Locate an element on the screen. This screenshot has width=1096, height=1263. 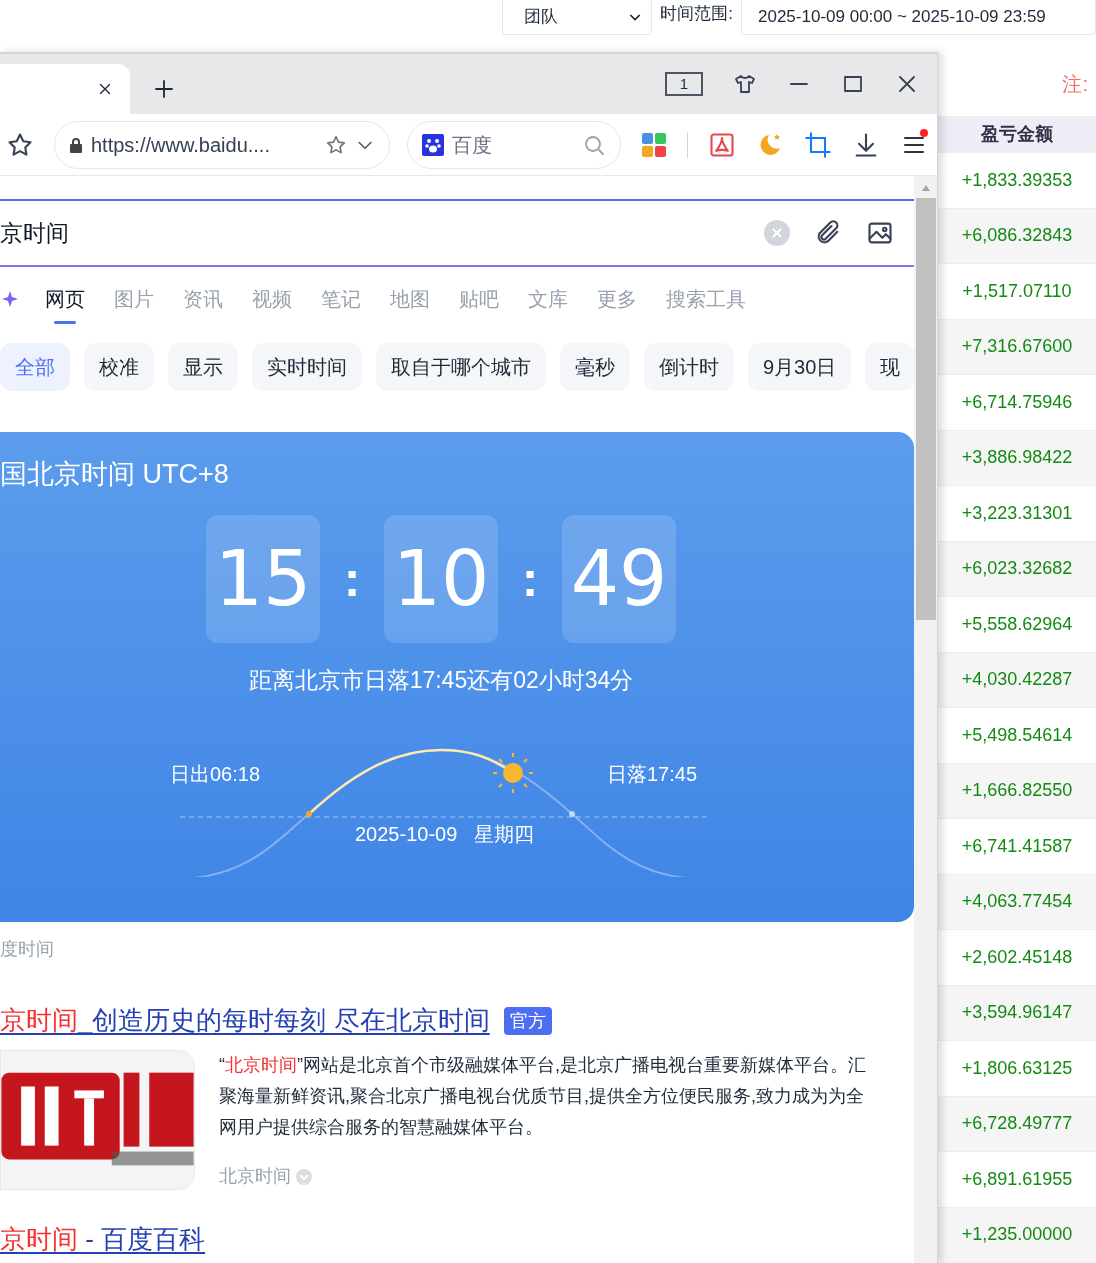
paw-icon is located at coordinates (433, 144).